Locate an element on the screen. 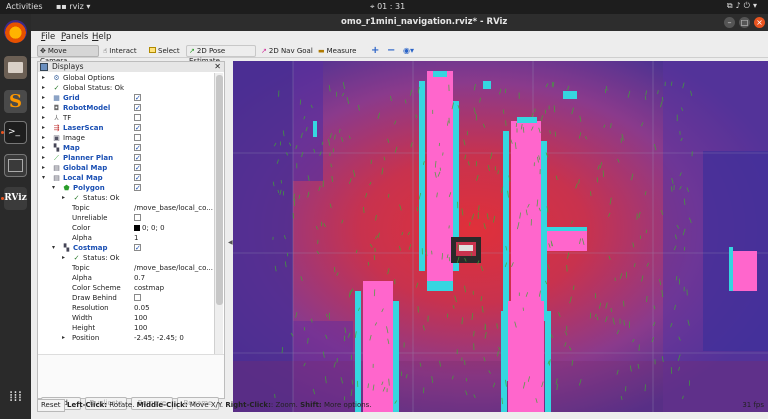 The height and width of the screenshot is (419, 768). display-row: ▸ Position -2.45; -2.45; 0 is located at coordinates (131, 338).